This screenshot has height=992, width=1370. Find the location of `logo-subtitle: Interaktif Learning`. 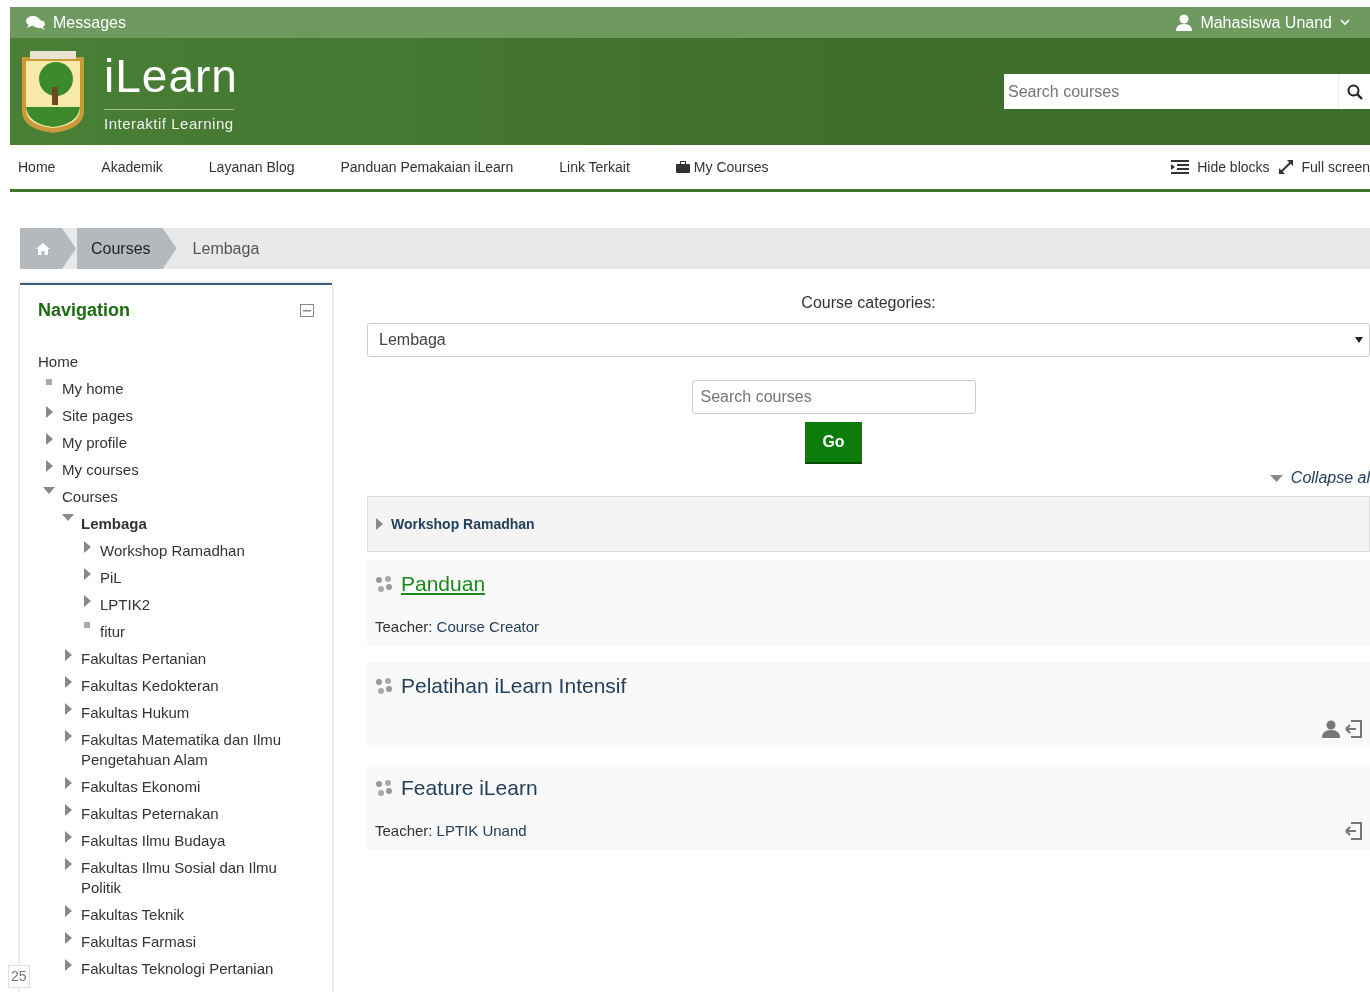

logo-subtitle: Interaktif Learning is located at coordinates (169, 122).